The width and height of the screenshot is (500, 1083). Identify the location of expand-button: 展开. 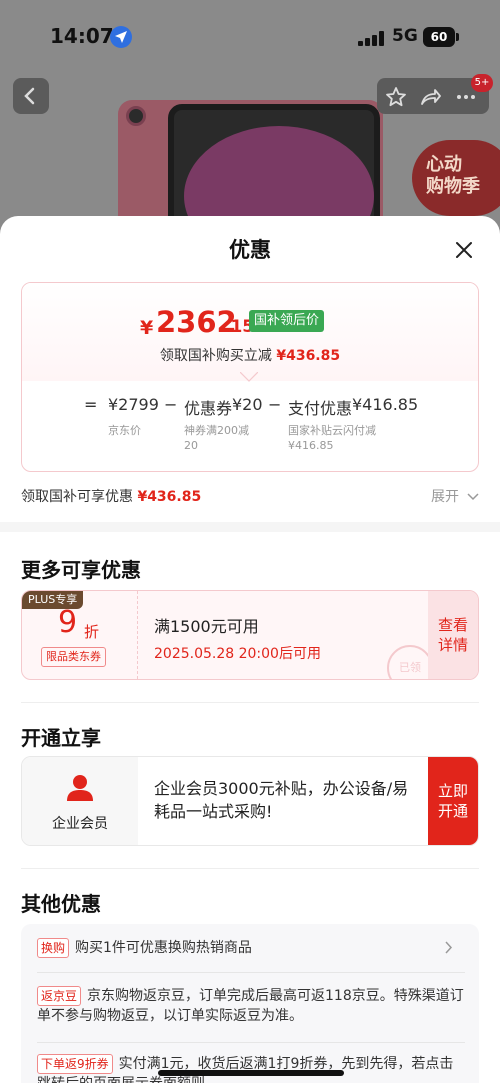
(455, 496).